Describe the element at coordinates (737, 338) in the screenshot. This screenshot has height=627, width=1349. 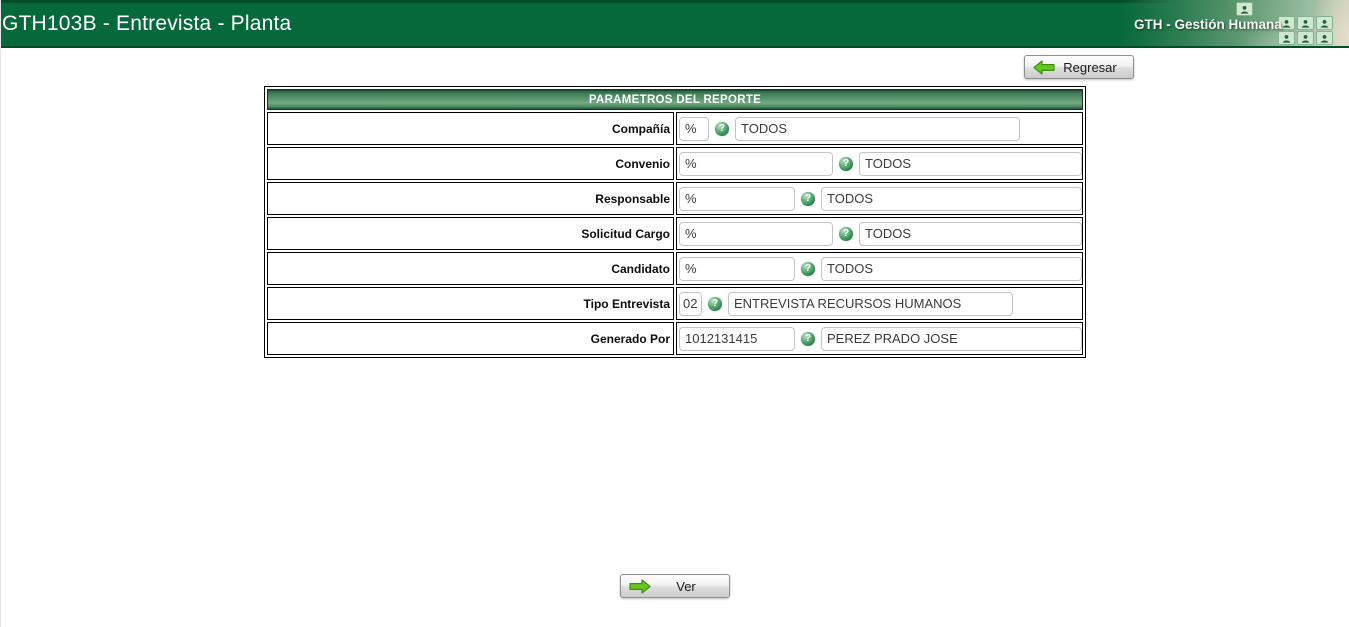
I see `generado-por-code-input` at that location.